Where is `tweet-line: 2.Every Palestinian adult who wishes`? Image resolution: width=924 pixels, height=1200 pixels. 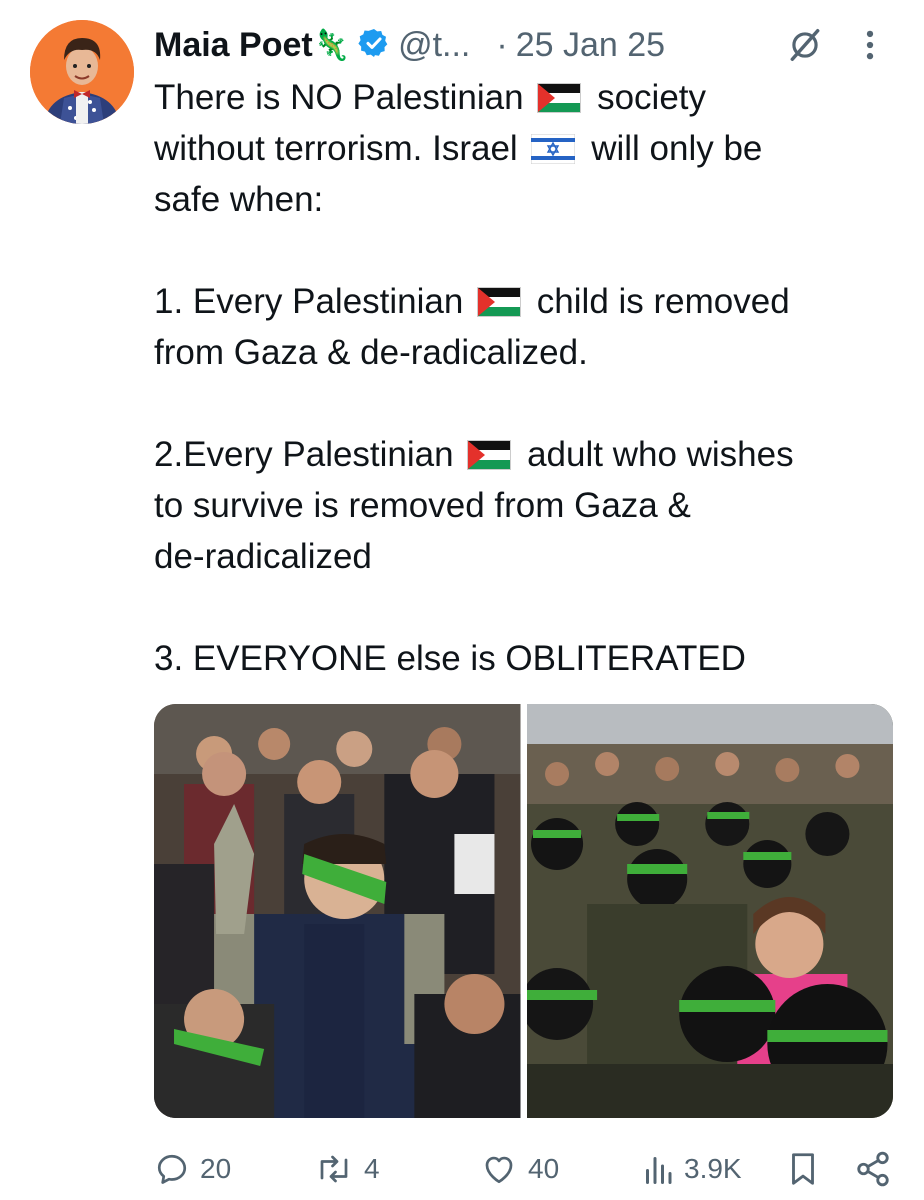 tweet-line: 2.Every Palestinian adult who wishes is located at coordinates (514, 454).